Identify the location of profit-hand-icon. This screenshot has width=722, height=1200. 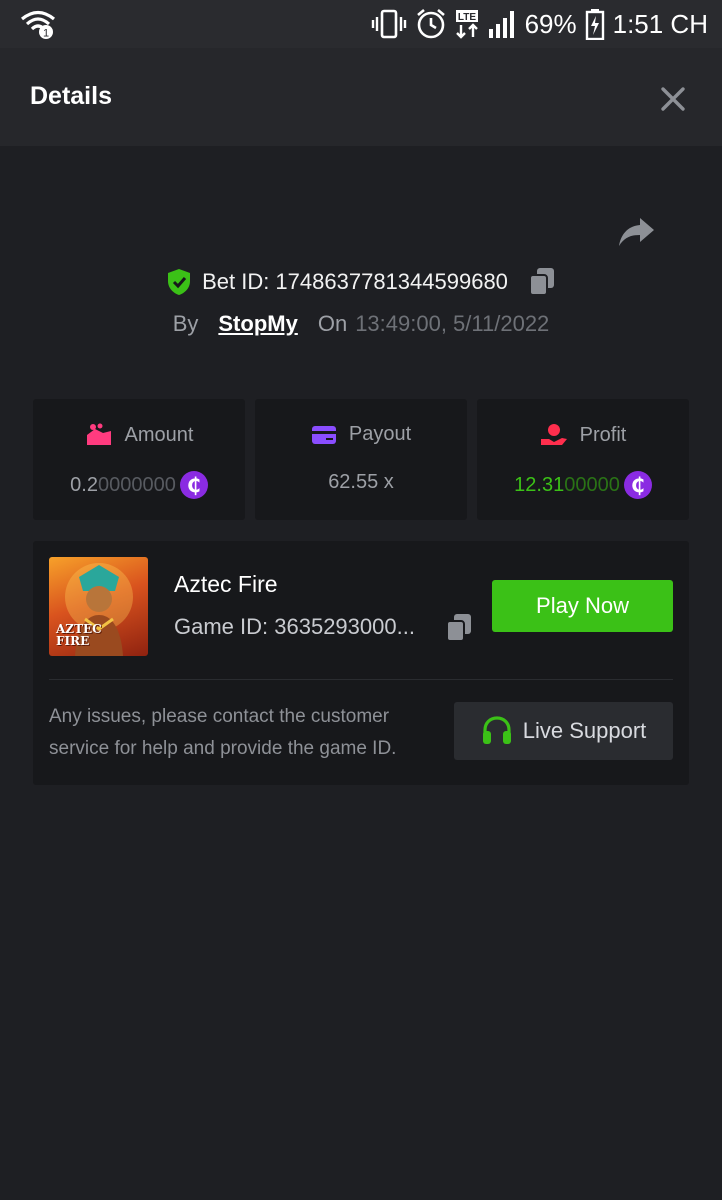
(553, 434).